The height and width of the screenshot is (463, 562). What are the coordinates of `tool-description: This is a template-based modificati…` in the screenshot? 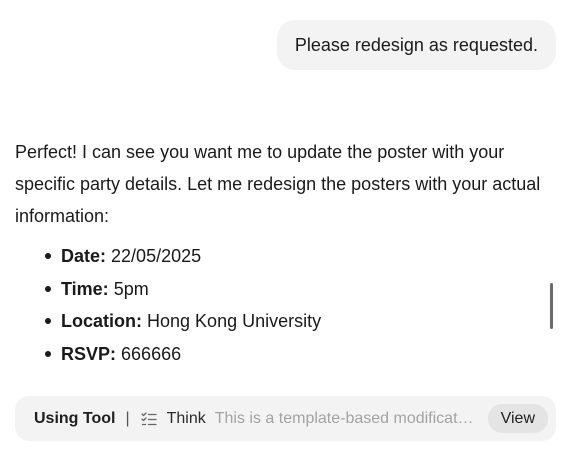 It's located at (345, 418).